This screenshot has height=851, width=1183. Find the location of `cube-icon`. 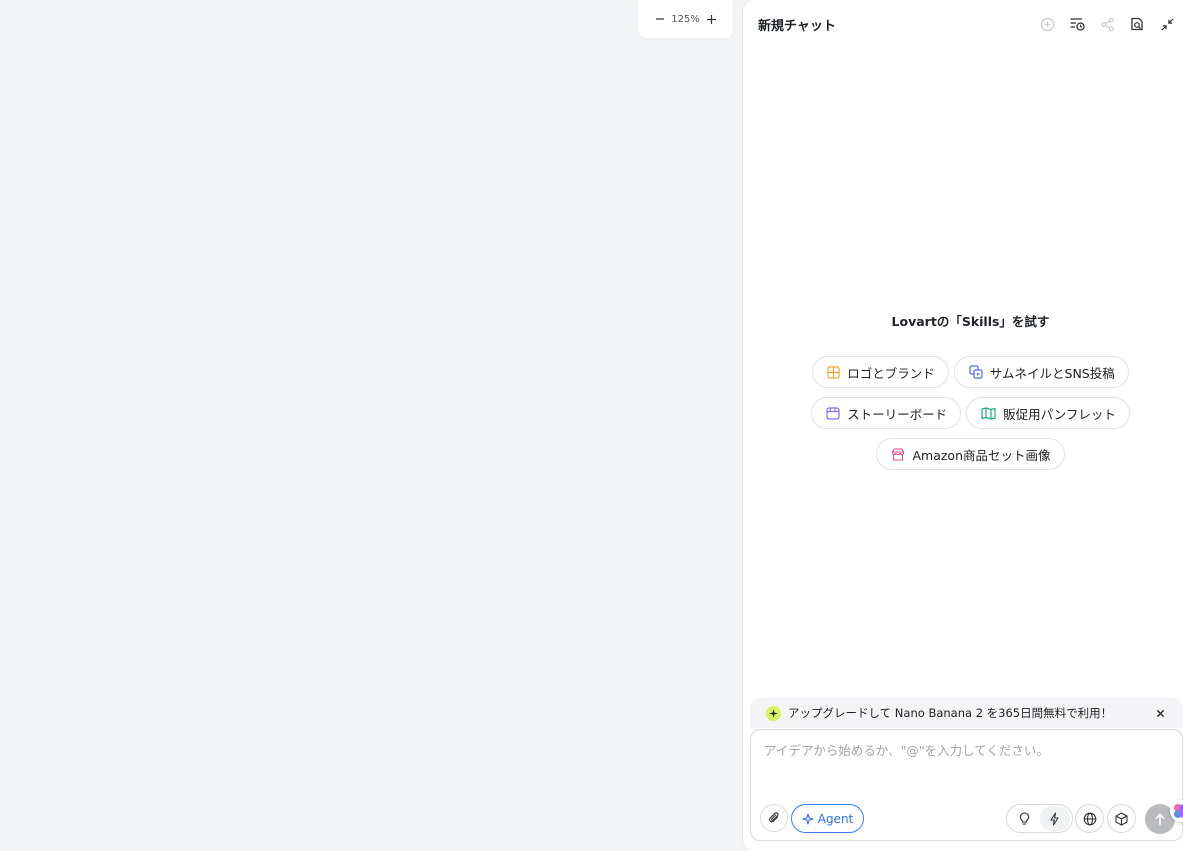

cube-icon is located at coordinates (1121, 818).